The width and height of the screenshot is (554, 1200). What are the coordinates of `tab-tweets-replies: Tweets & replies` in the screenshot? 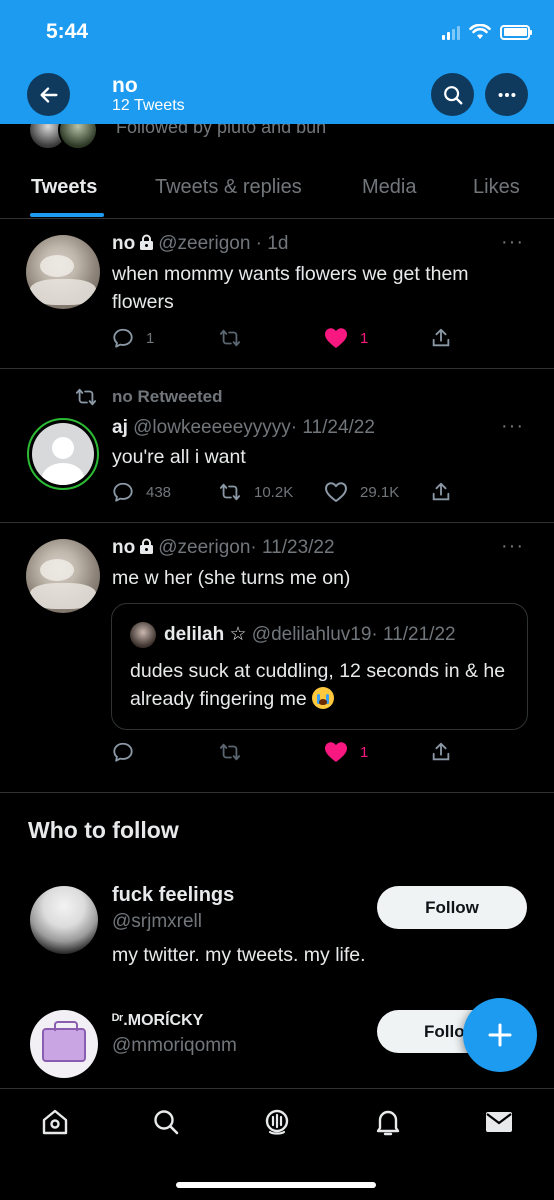 It's located at (228, 187).